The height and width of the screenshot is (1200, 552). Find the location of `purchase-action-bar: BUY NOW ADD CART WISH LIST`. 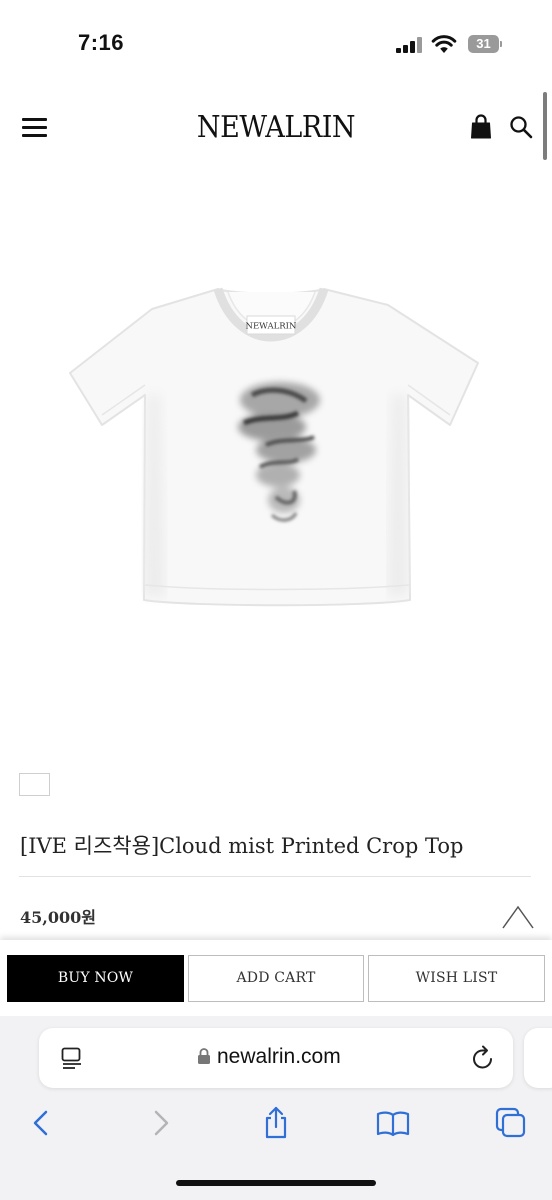

purchase-action-bar: BUY NOW ADD CART WISH LIST is located at coordinates (276, 978).